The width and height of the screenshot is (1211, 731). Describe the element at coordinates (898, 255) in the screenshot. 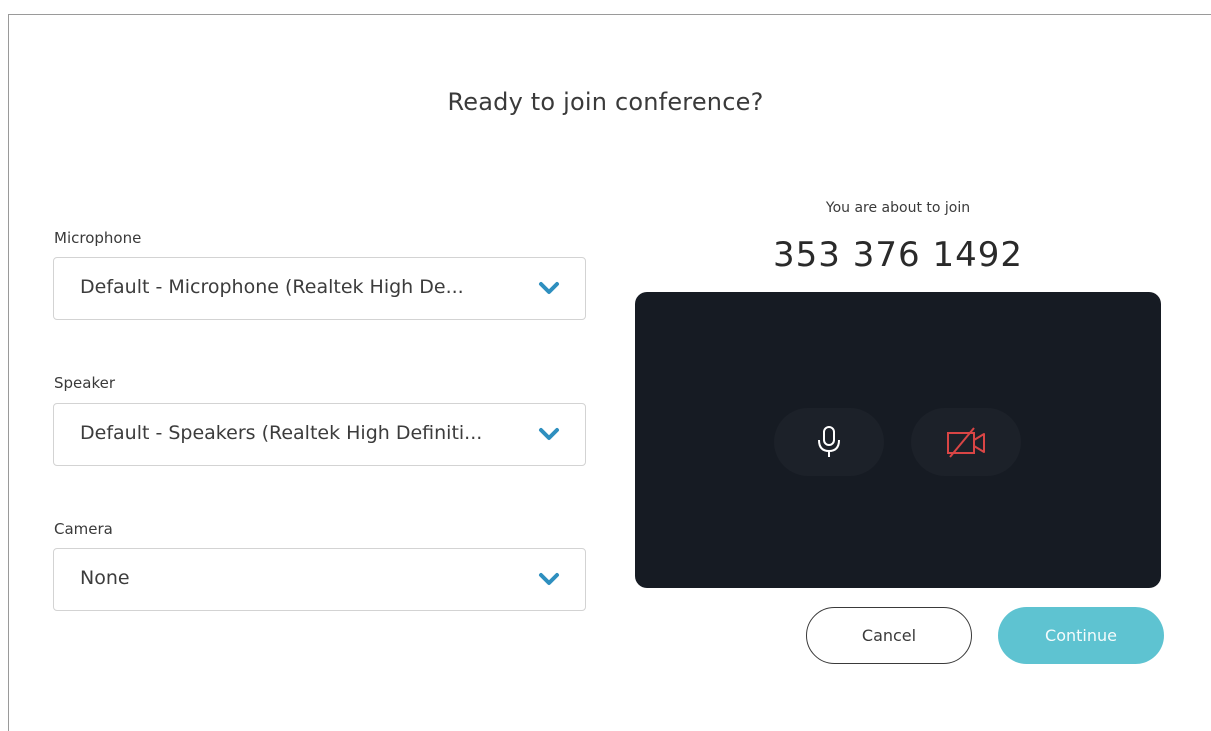

I see `conference-number: 353 376 1492` at that location.